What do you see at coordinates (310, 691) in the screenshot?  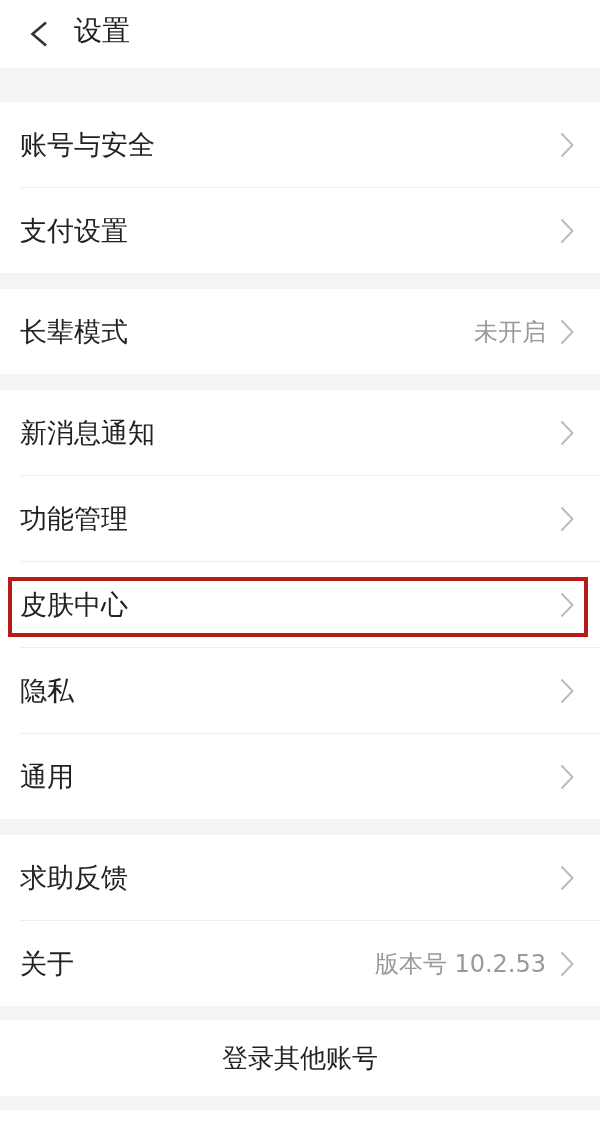 I see `settings-row: 隐私` at bounding box center [310, 691].